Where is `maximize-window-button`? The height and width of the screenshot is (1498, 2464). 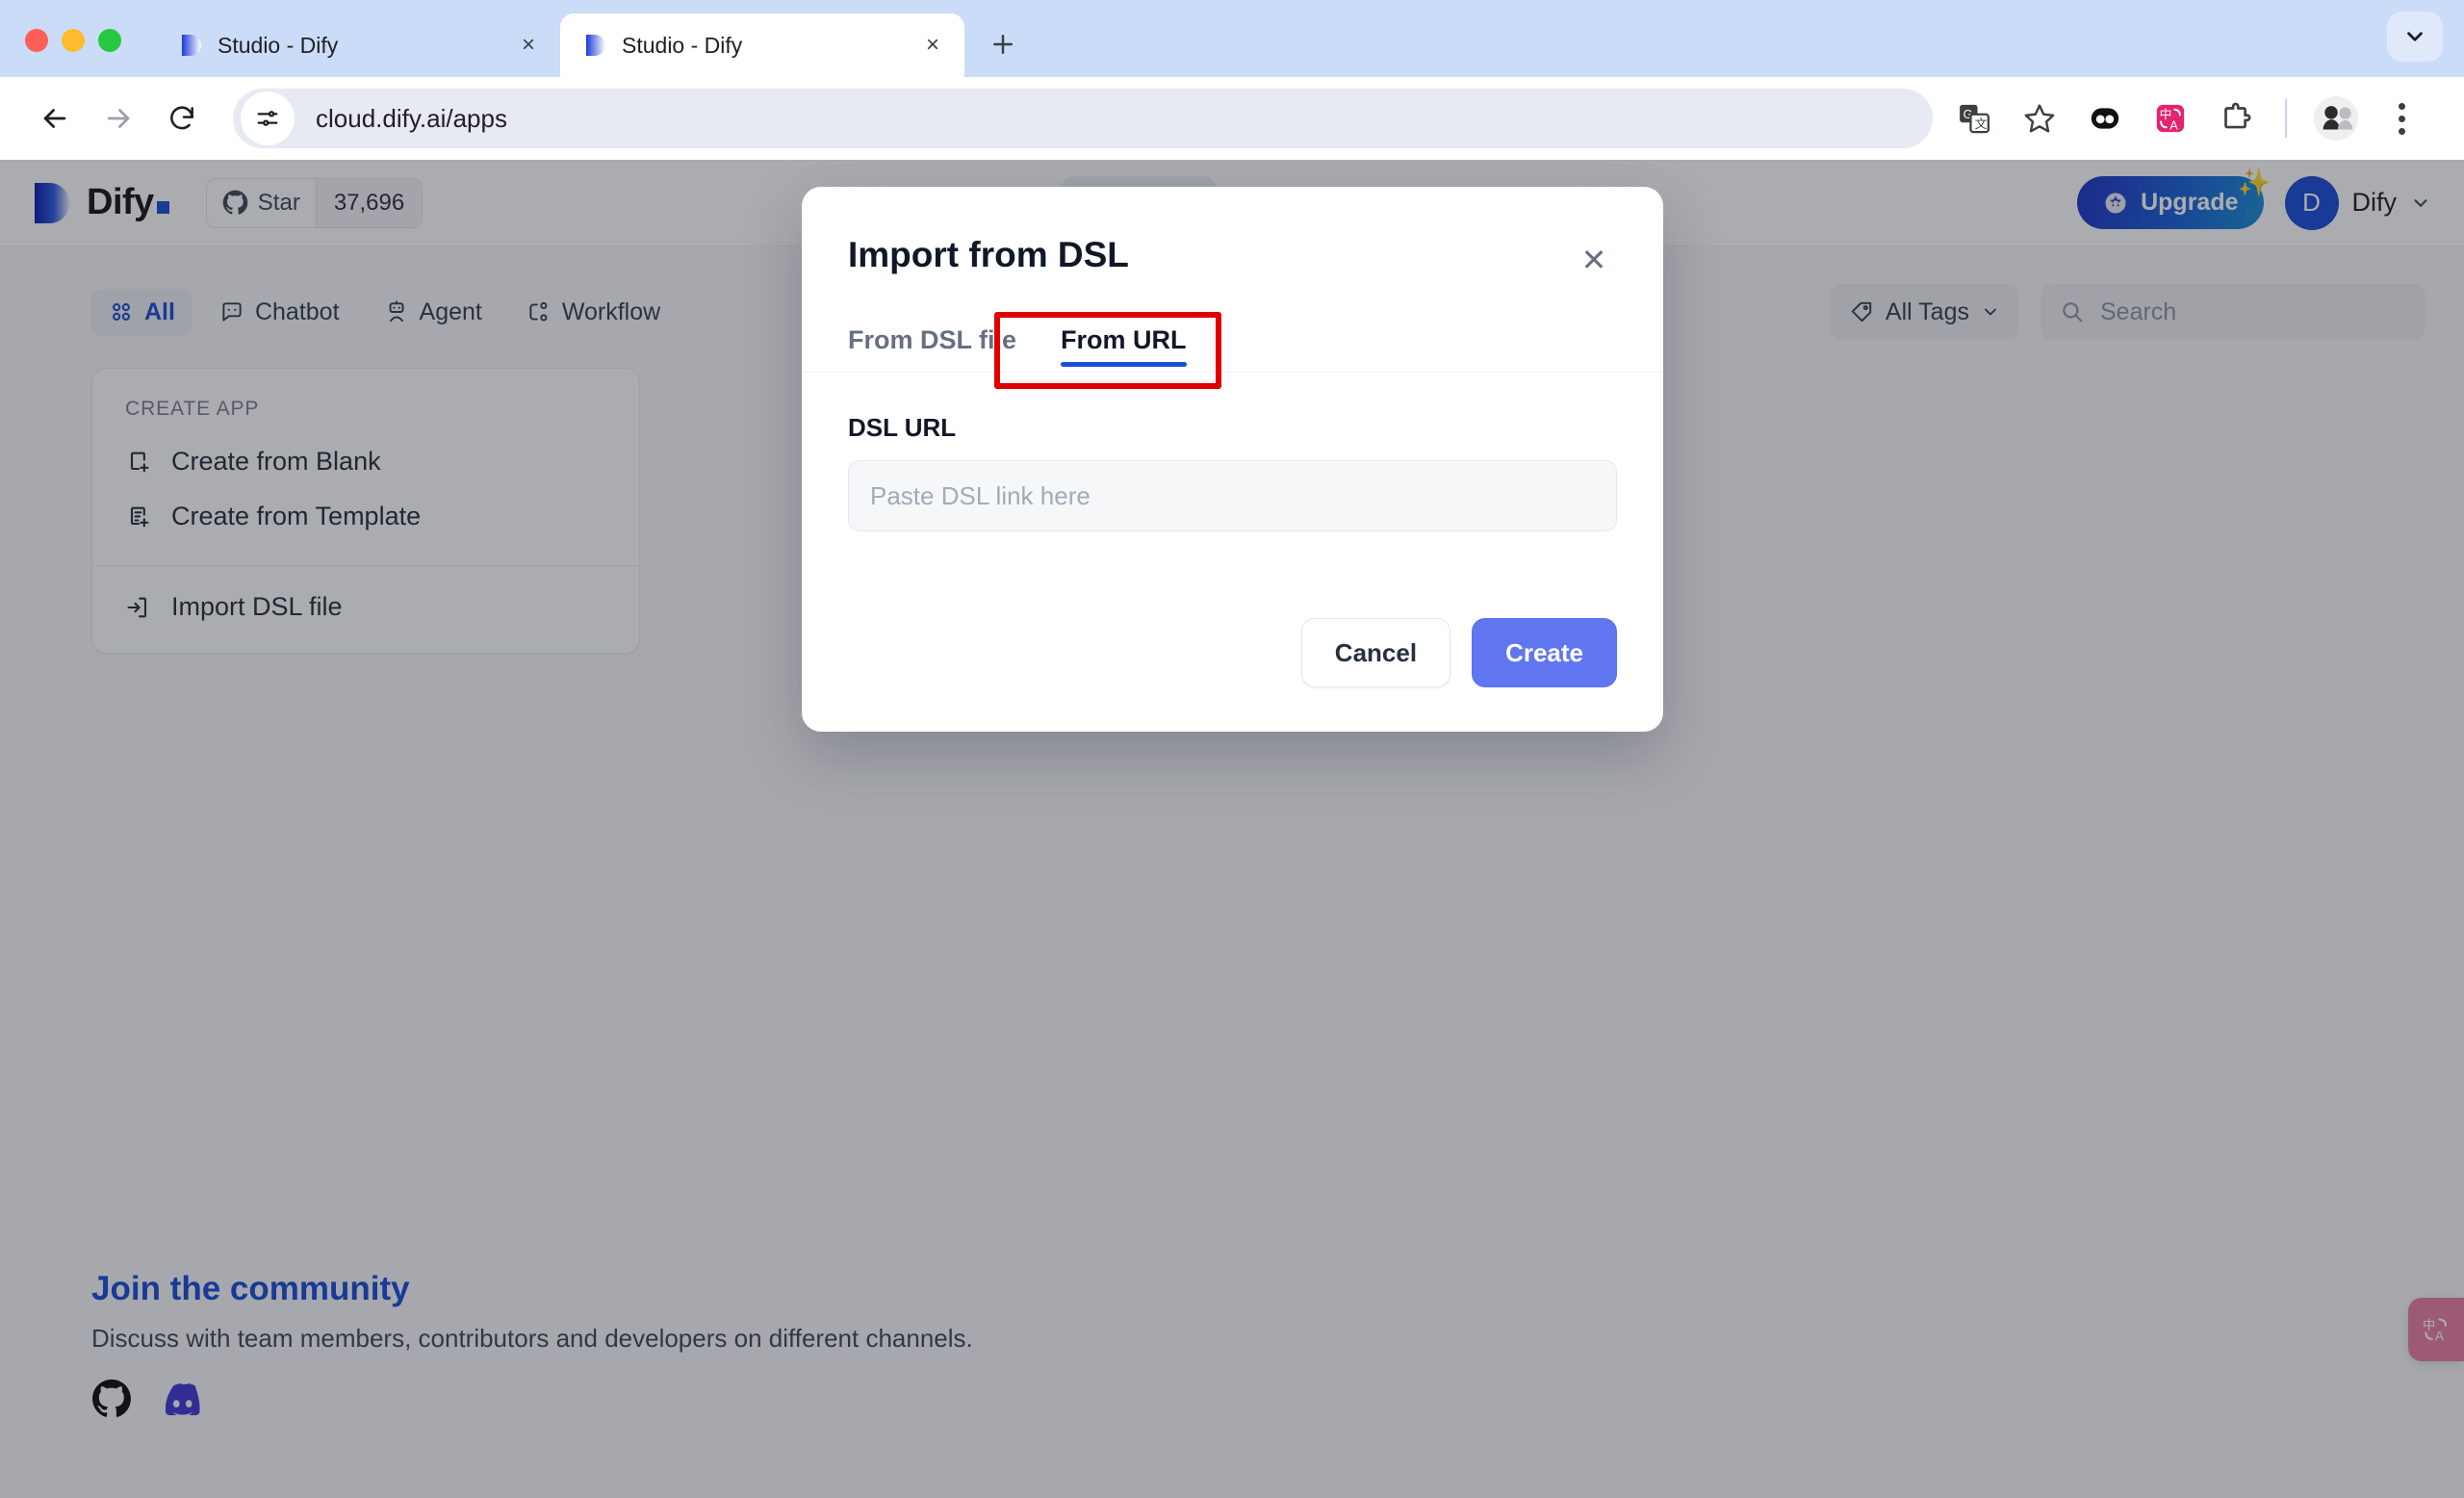
maximize-window-button is located at coordinates (109, 40).